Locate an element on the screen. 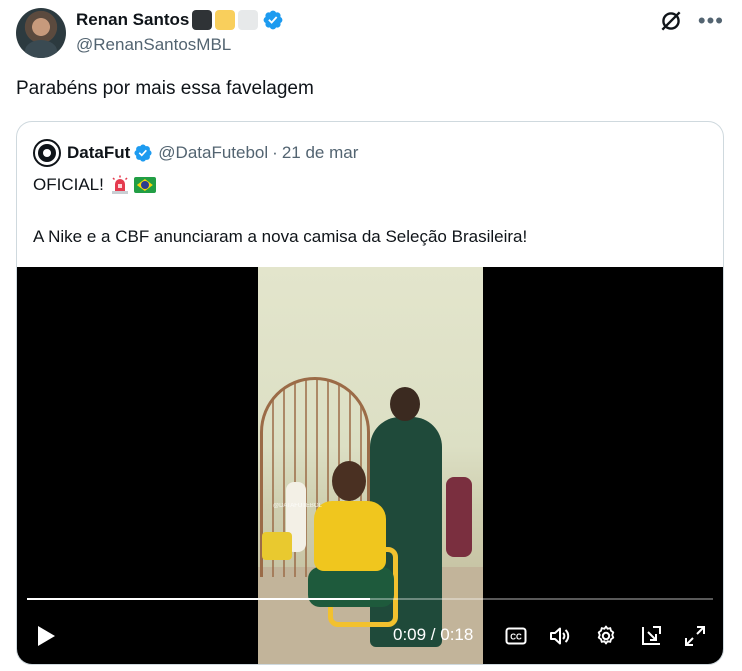 This screenshot has width=742, height=671. siren-emoji-icon is located at coordinates (119, 184).